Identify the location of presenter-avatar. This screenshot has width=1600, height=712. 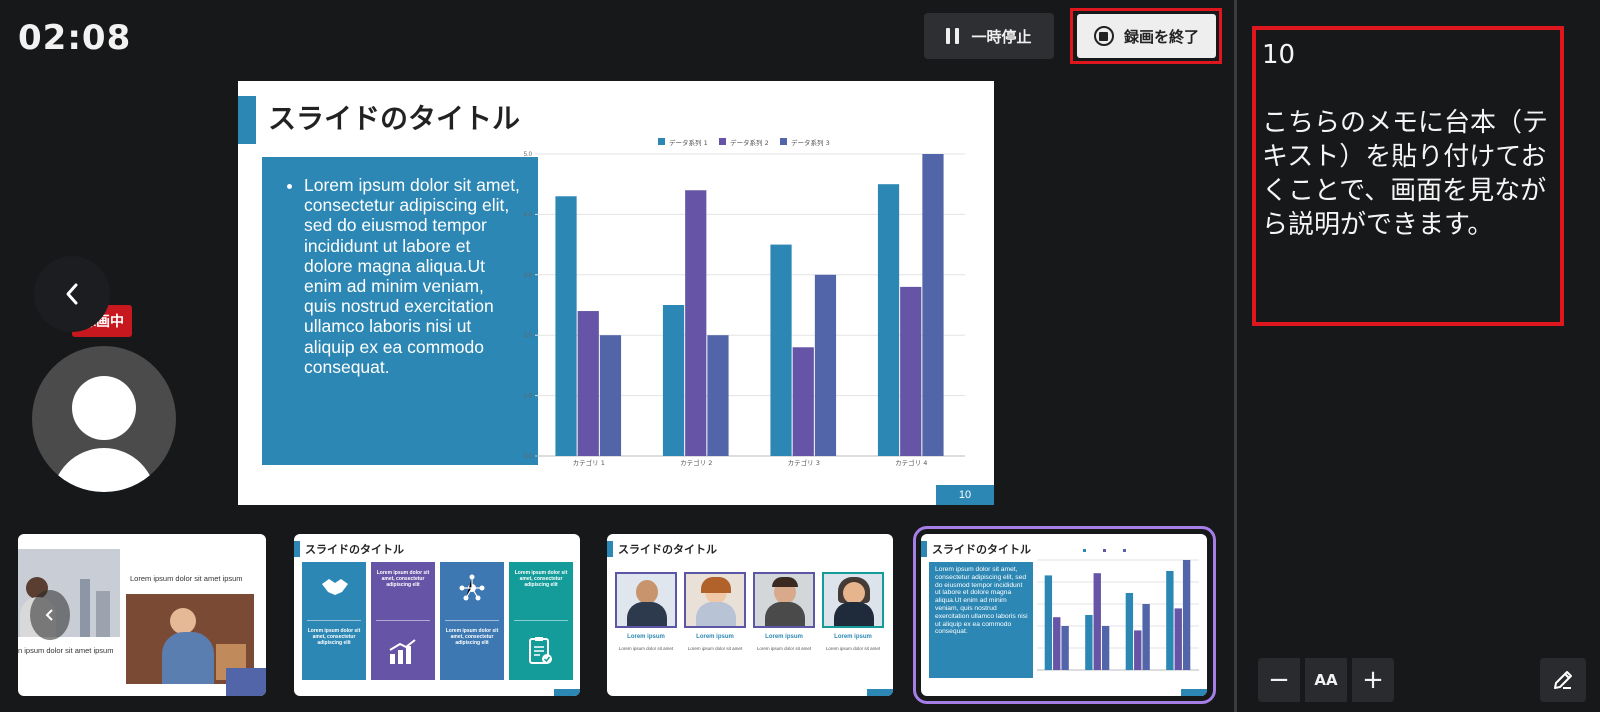
(104, 419).